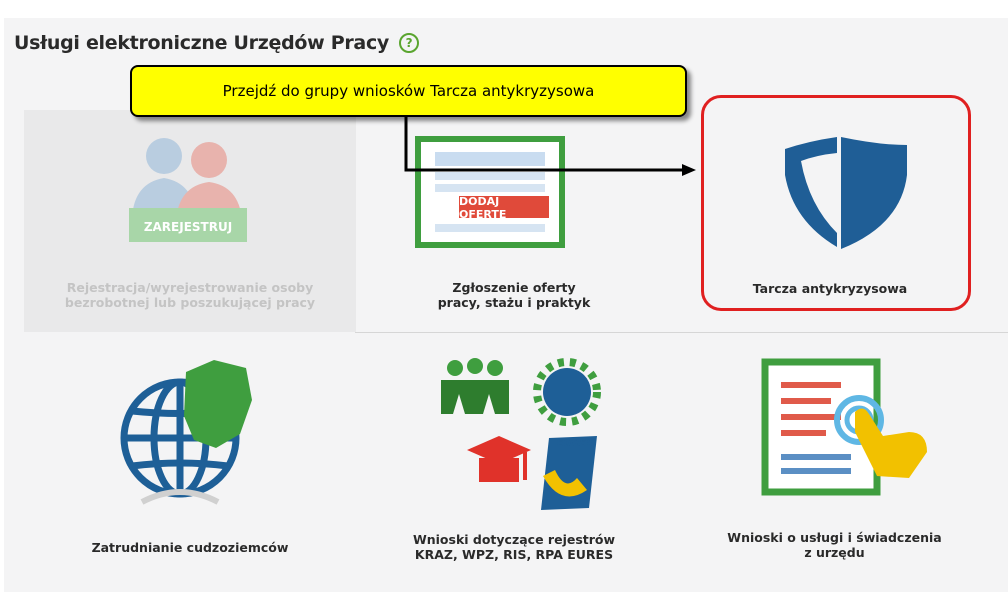 The height and width of the screenshot is (592, 1008). What do you see at coordinates (834, 545) in the screenshot?
I see `tile-label: Wnioski o usługi i świadczenia z urzędu` at bounding box center [834, 545].